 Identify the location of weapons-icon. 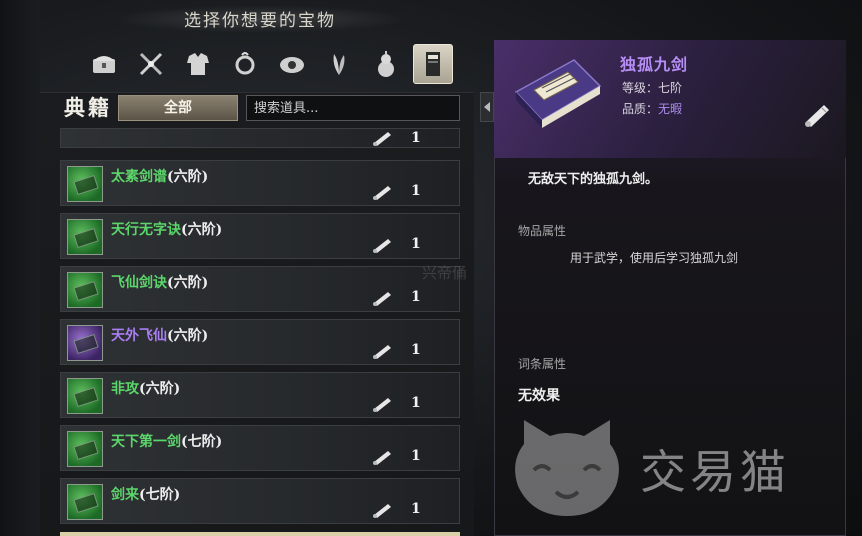
(151, 64).